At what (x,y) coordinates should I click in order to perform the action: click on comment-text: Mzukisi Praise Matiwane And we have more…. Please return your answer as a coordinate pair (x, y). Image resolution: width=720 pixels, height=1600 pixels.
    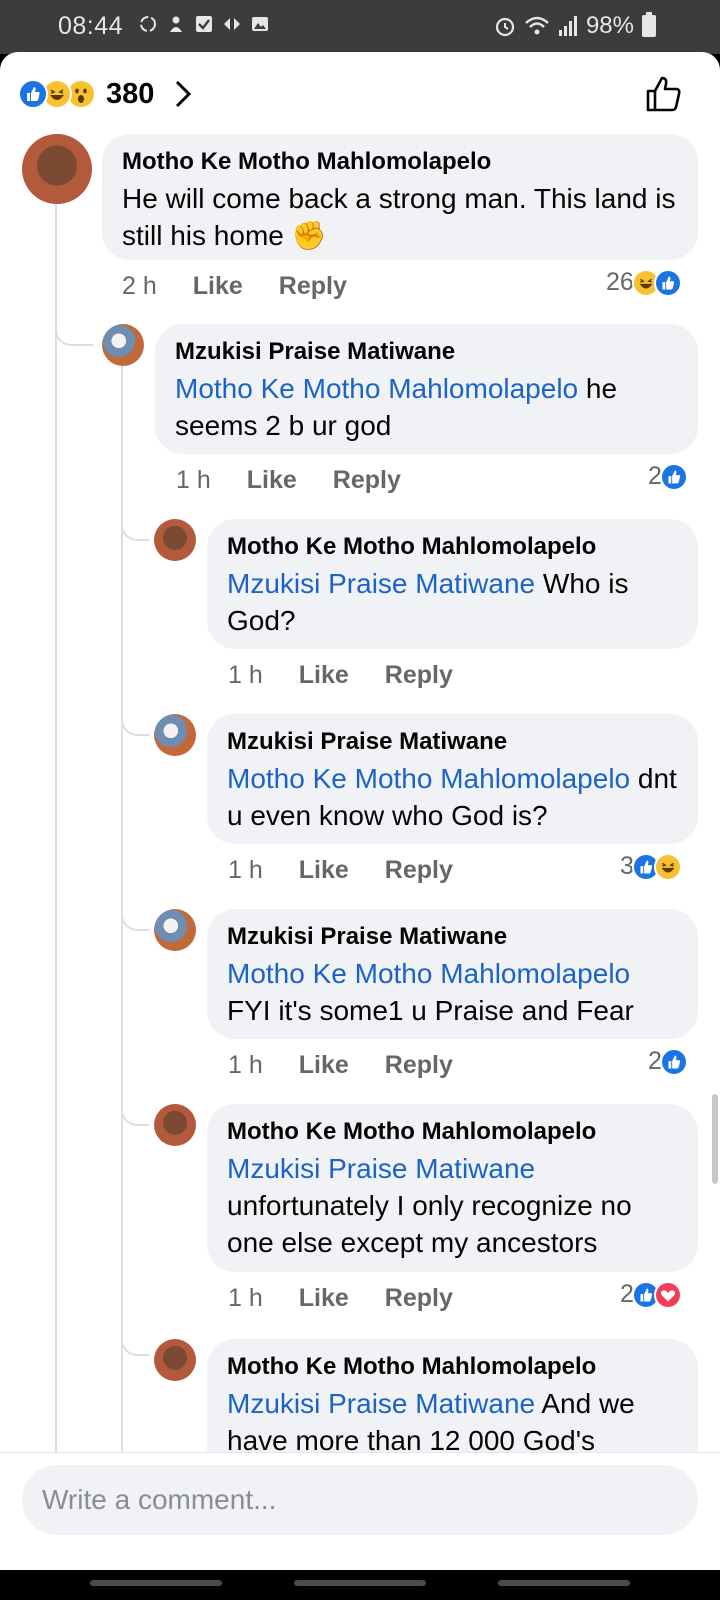
    Looking at the image, I should click on (431, 1422).